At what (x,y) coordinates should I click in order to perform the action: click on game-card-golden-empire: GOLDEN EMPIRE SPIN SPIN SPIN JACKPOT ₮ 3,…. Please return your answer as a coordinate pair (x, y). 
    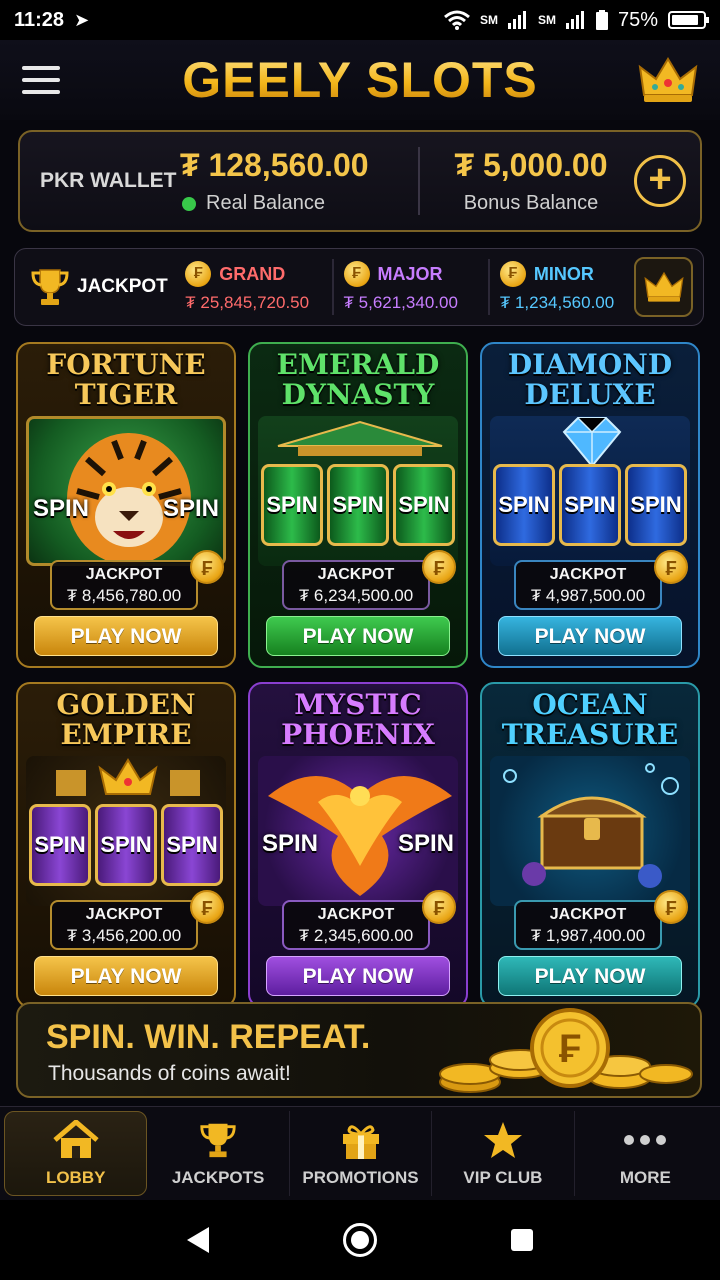
    Looking at the image, I should click on (126, 845).